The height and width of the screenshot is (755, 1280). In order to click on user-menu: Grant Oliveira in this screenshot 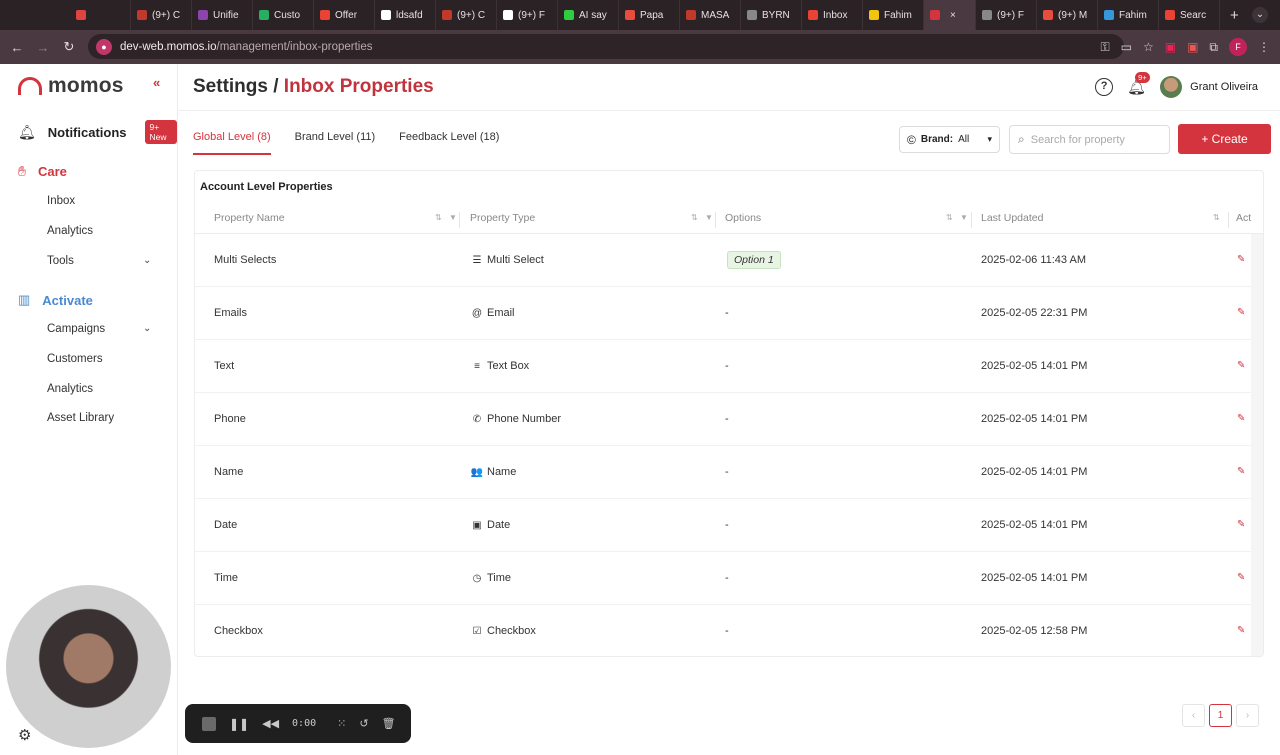, I will do `click(1209, 87)`.